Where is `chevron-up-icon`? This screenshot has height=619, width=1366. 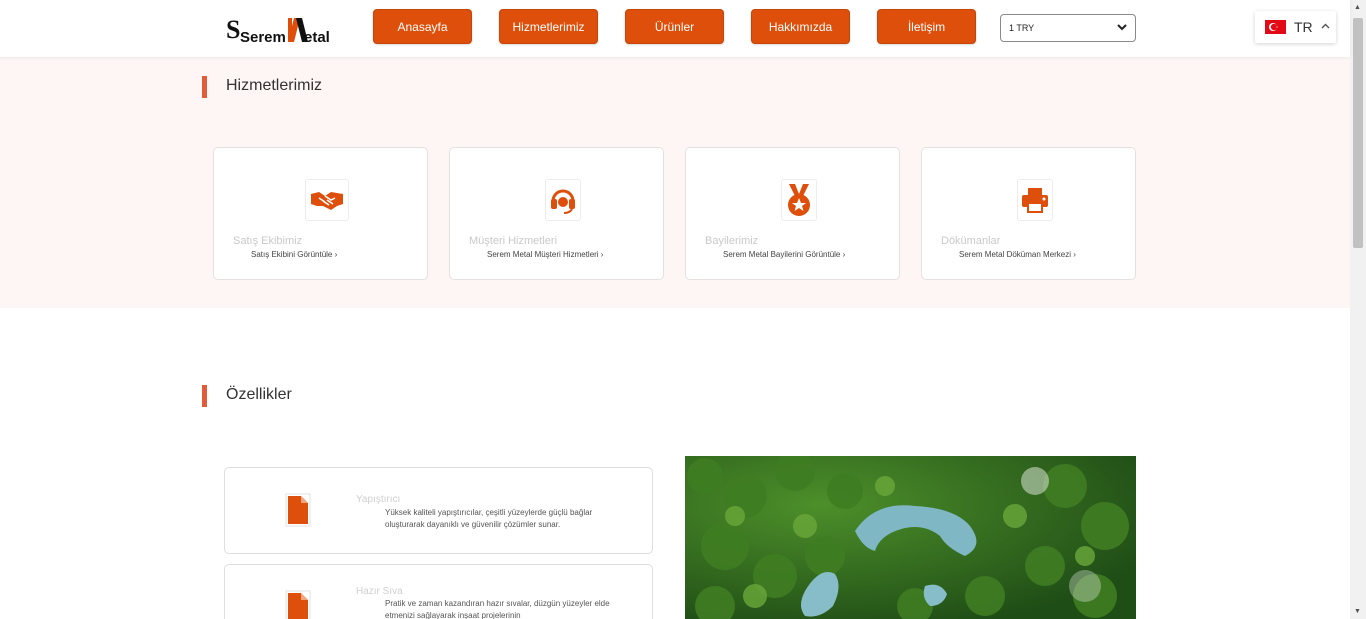
chevron-up-icon is located at coordinates (1325, 27).